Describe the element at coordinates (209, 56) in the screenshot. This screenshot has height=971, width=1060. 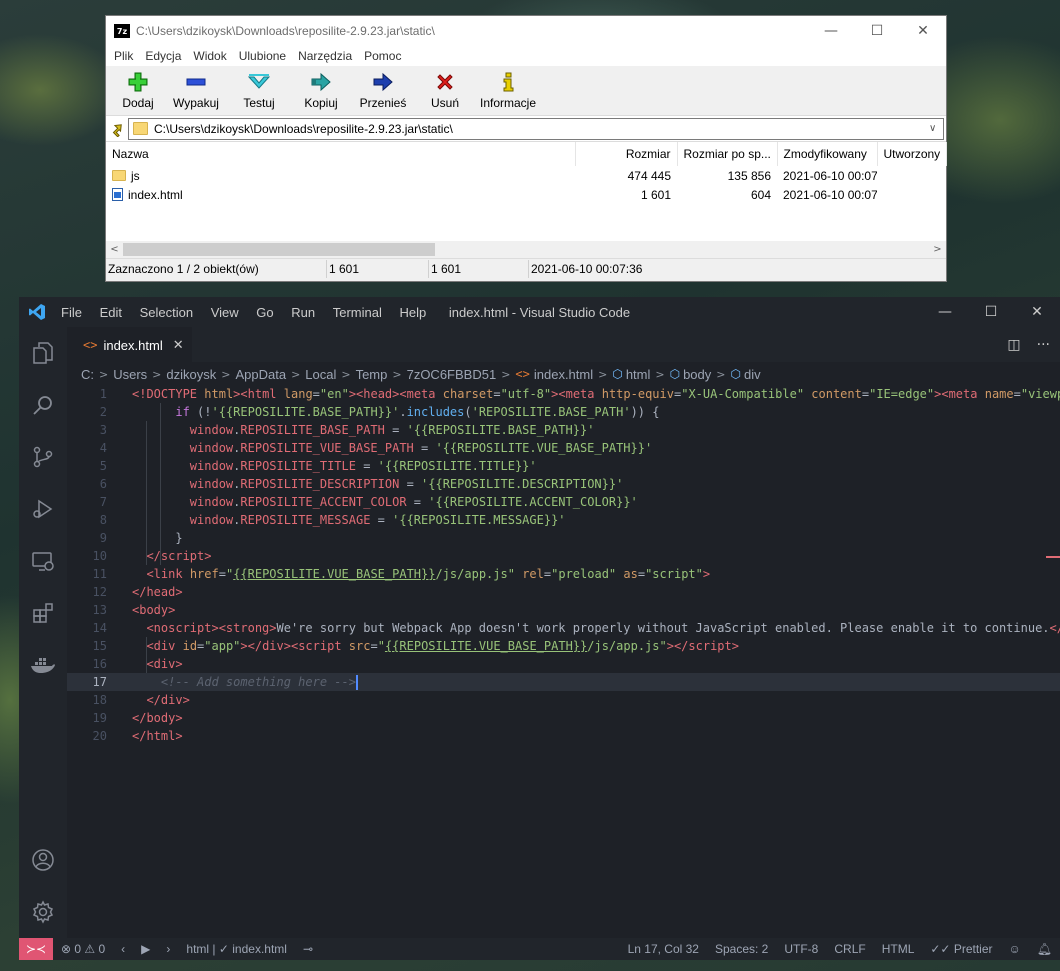
I see `menu-widok: Widok` at that location.